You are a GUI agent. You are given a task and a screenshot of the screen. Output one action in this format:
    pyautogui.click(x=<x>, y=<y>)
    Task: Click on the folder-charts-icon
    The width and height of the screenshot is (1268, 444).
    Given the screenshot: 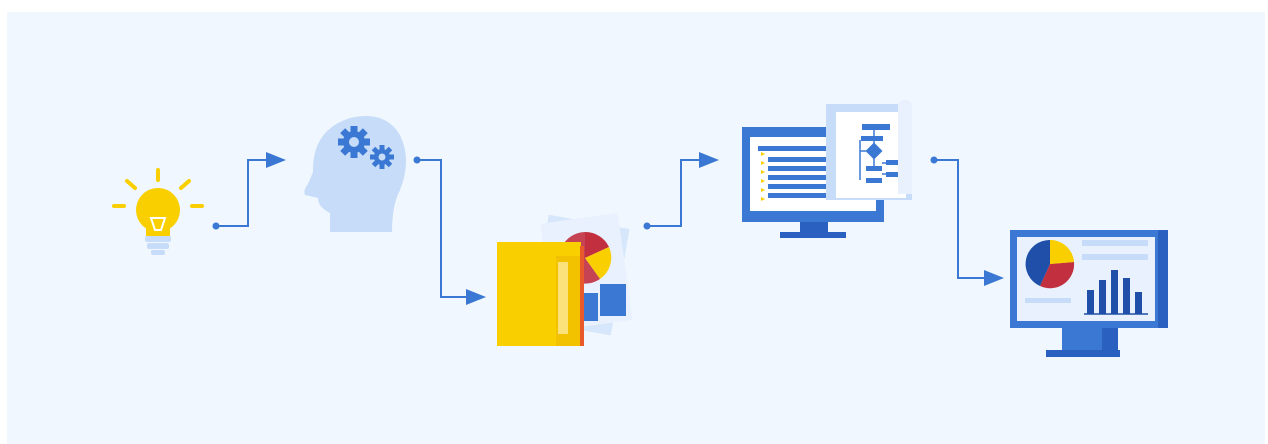 What is the action you would take?
    pyautogui.click(x=565, y=279)
    